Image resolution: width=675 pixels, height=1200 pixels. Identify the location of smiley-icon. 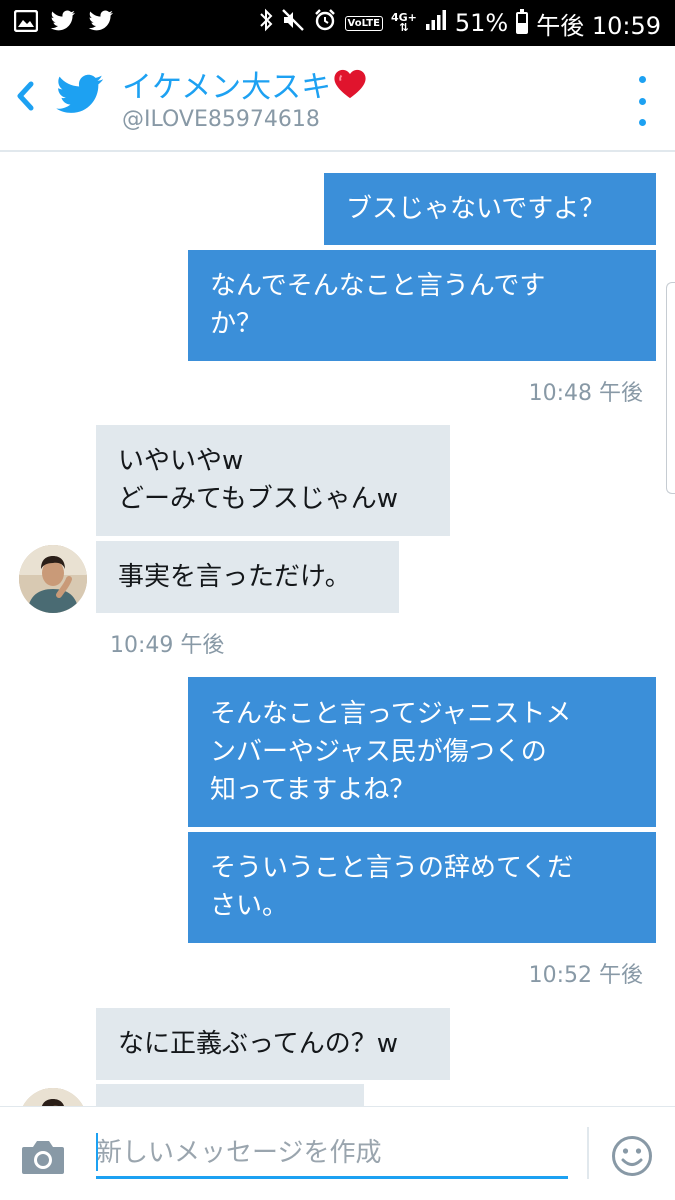
(632, 1156).